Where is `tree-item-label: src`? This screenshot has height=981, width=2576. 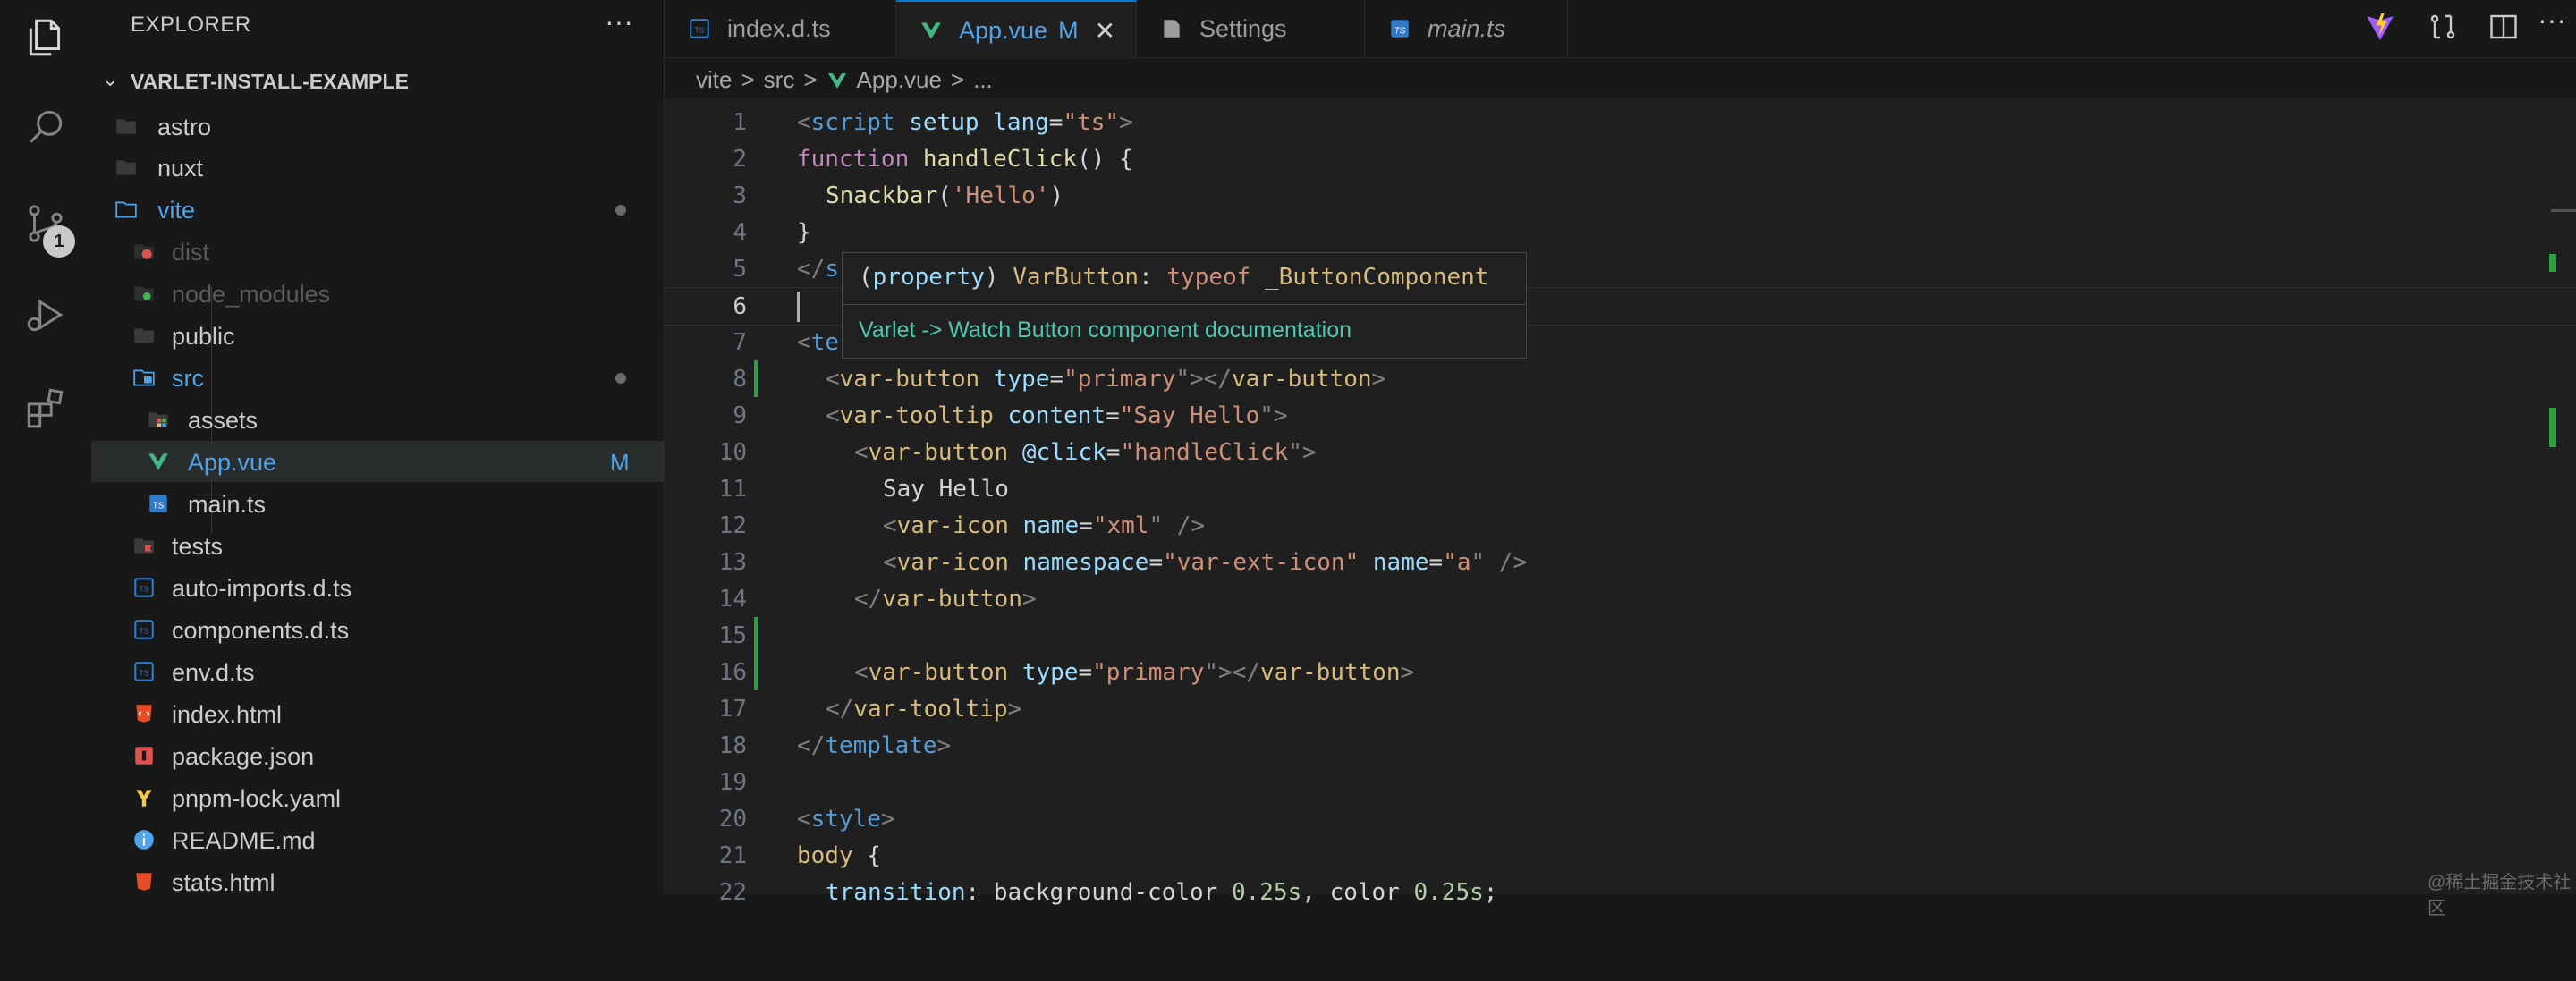
tree-item-label: src is located at coordinates (188, 378).